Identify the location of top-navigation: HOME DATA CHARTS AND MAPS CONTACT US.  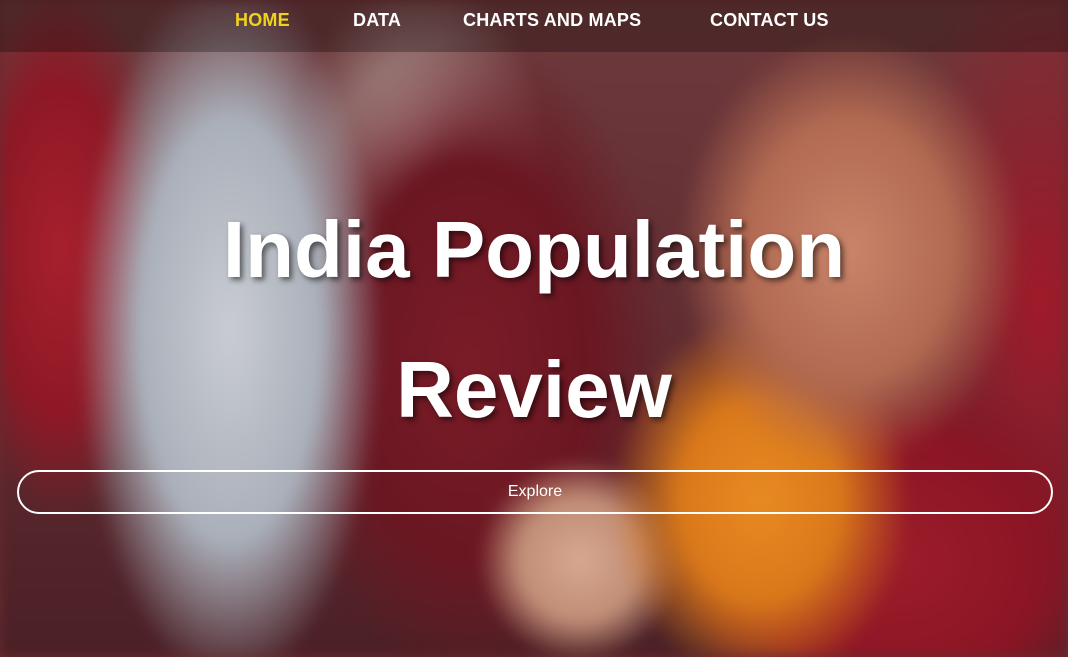
(534, 26).